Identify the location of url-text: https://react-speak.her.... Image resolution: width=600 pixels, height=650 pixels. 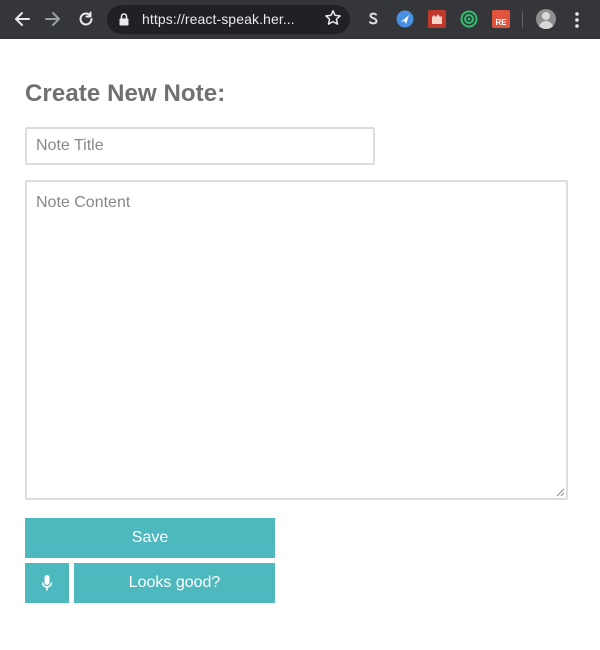
(218, 19).